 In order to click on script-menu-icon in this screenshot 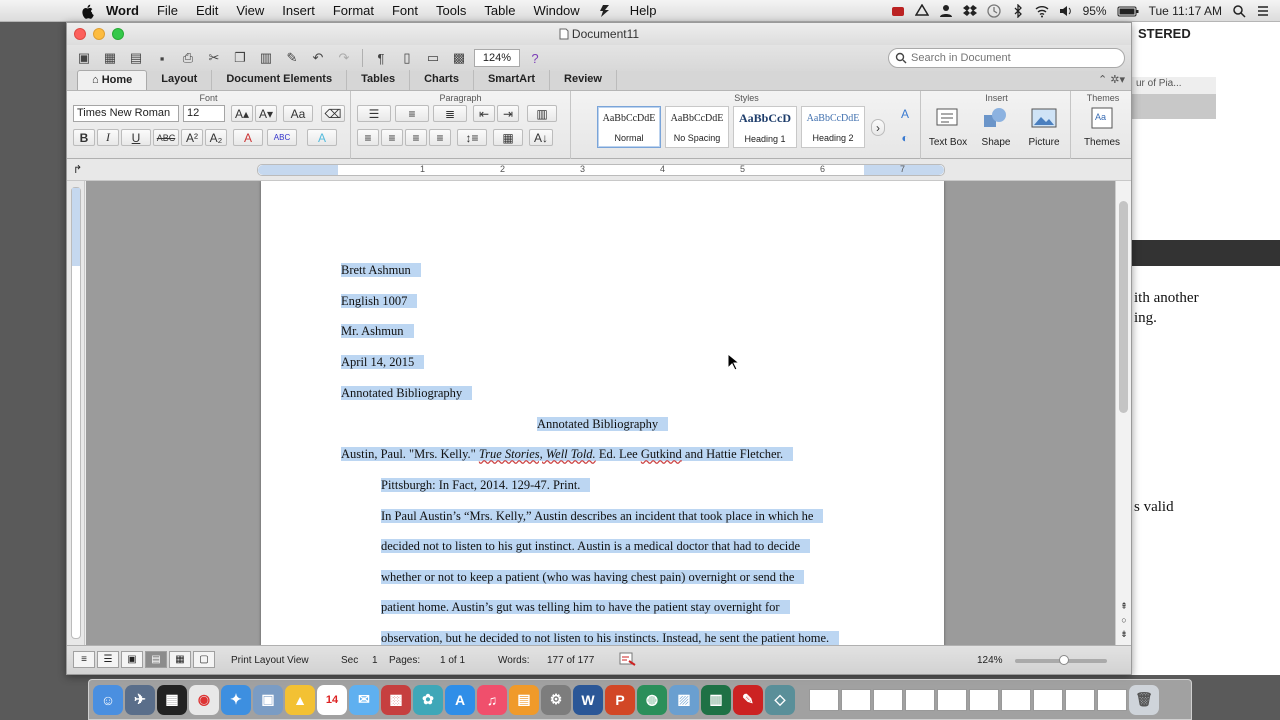, I will do `click(605, 11)`.